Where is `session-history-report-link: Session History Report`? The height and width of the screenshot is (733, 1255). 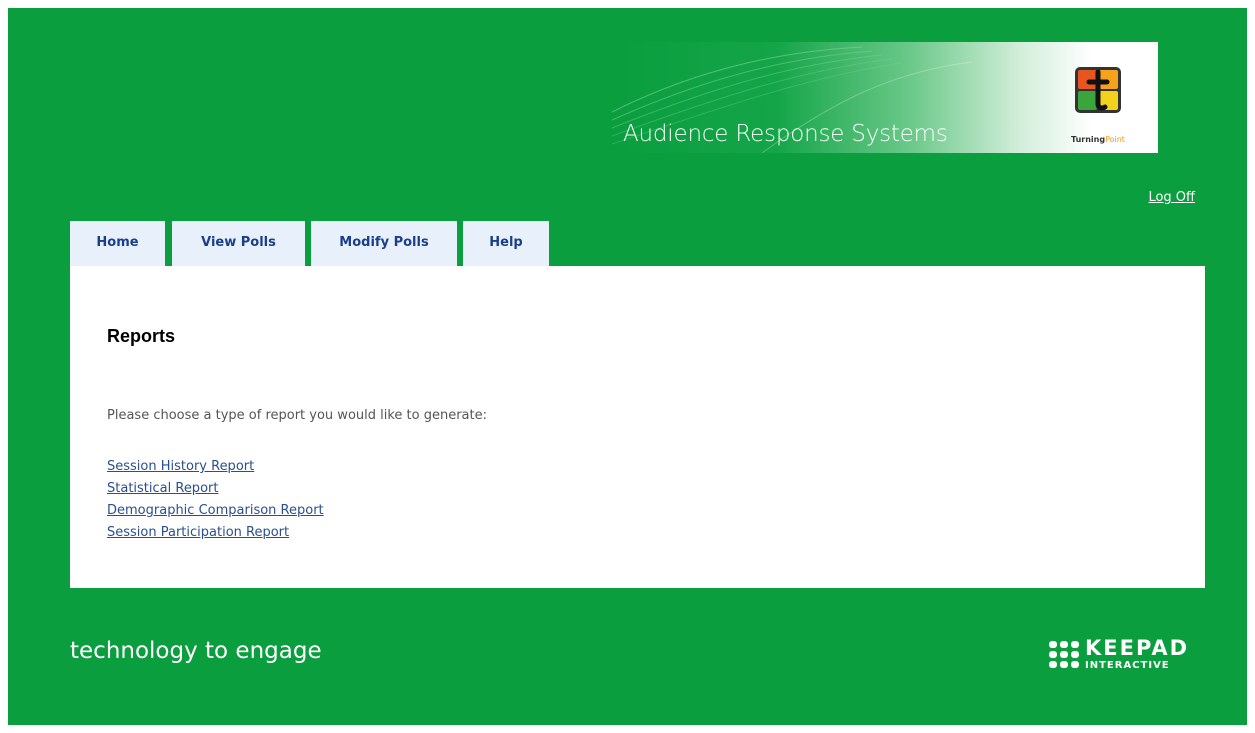 session-history-report-link: Session History Report is located at coordinates (215, 467).